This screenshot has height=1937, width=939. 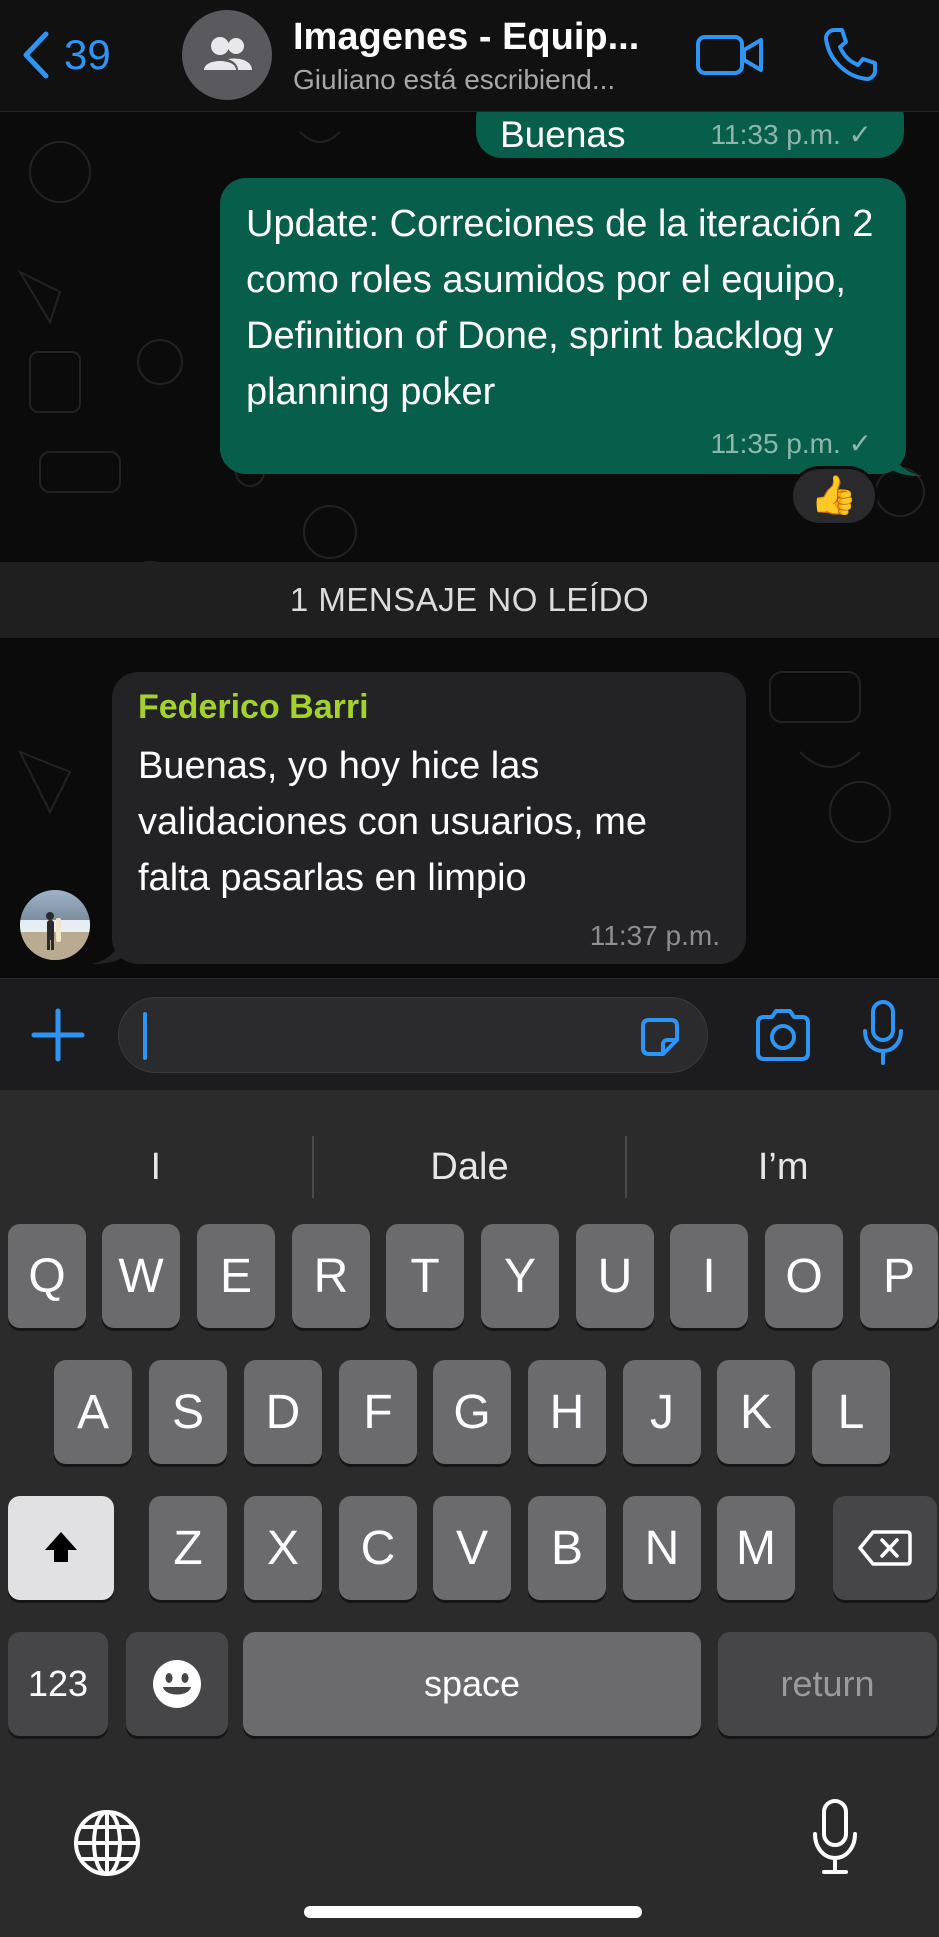 I want to click on outgoing-message: Buenas 11:33 p.m. ✓, so click(x=690, y=135).